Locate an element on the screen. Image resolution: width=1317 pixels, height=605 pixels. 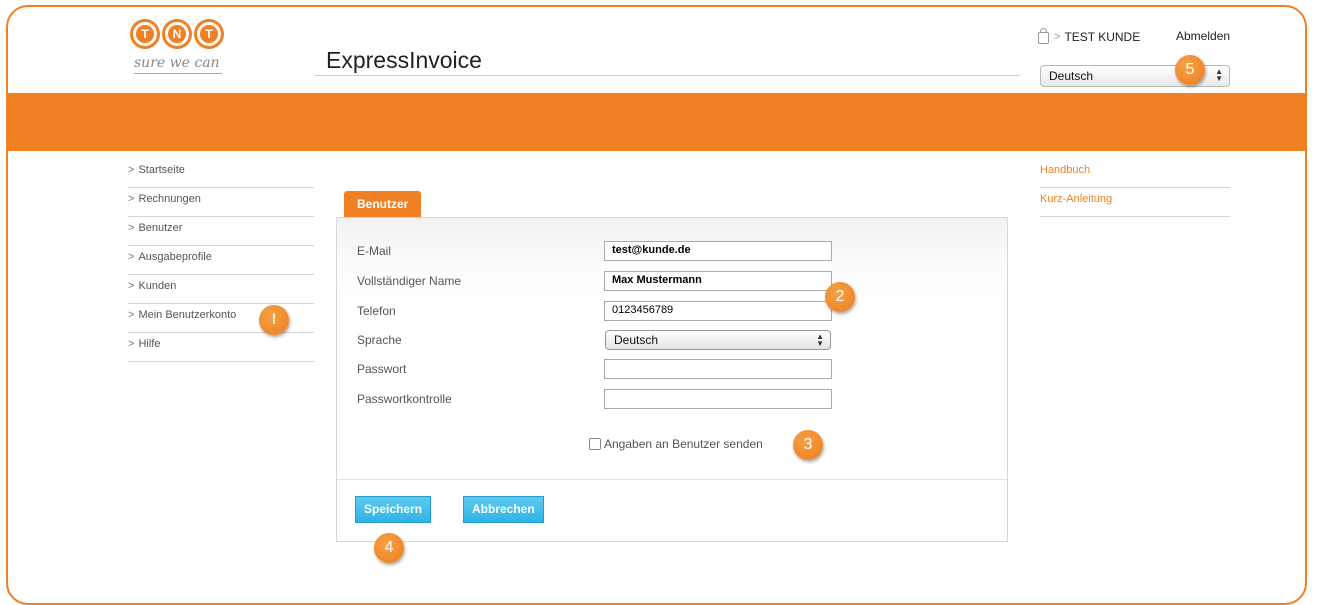
password-field is located at coordinates (718, 369).